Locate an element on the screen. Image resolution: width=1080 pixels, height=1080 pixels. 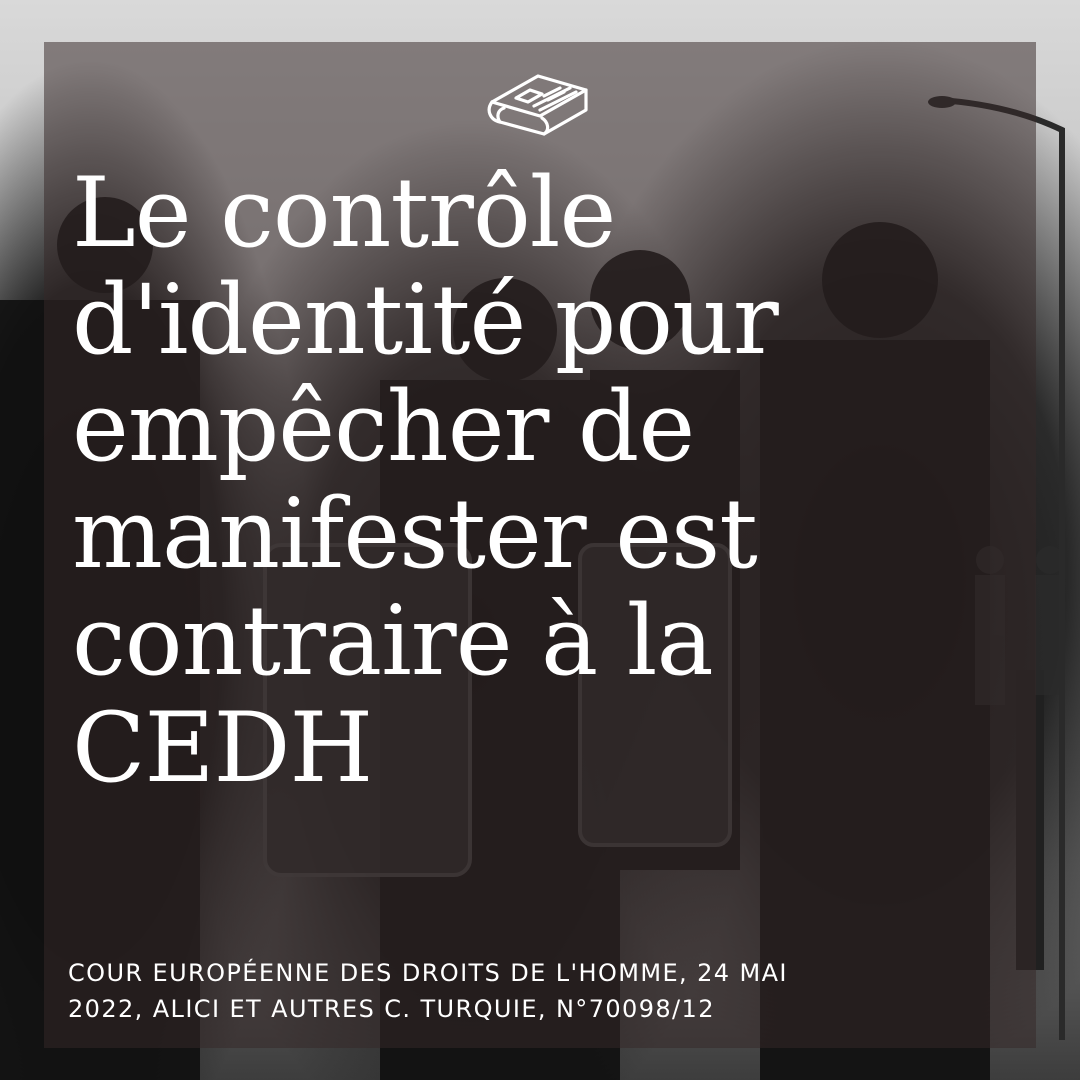
headline-line: manifester est is located at coordinates (415, 534).